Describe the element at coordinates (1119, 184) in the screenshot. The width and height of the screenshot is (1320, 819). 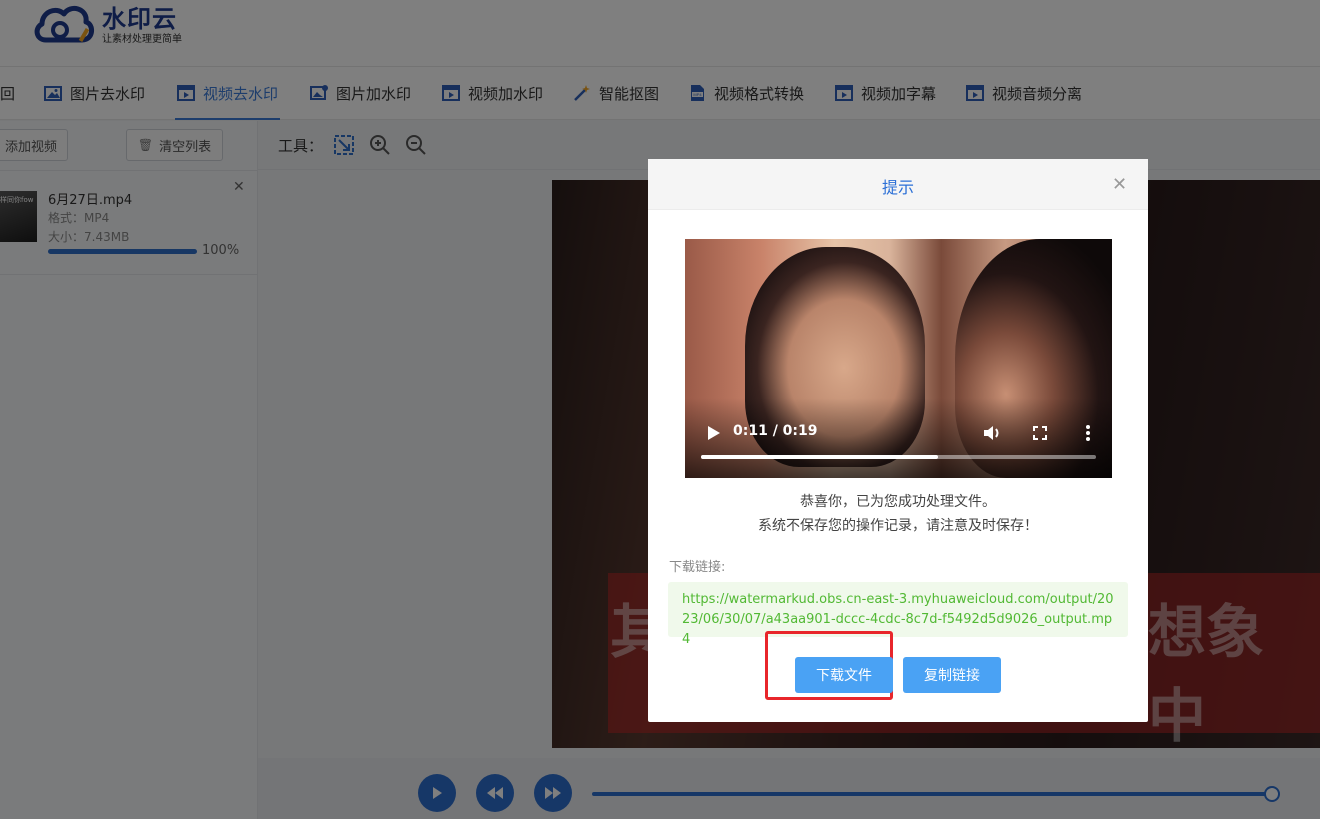
I see `close-icon: ✕` at that location.